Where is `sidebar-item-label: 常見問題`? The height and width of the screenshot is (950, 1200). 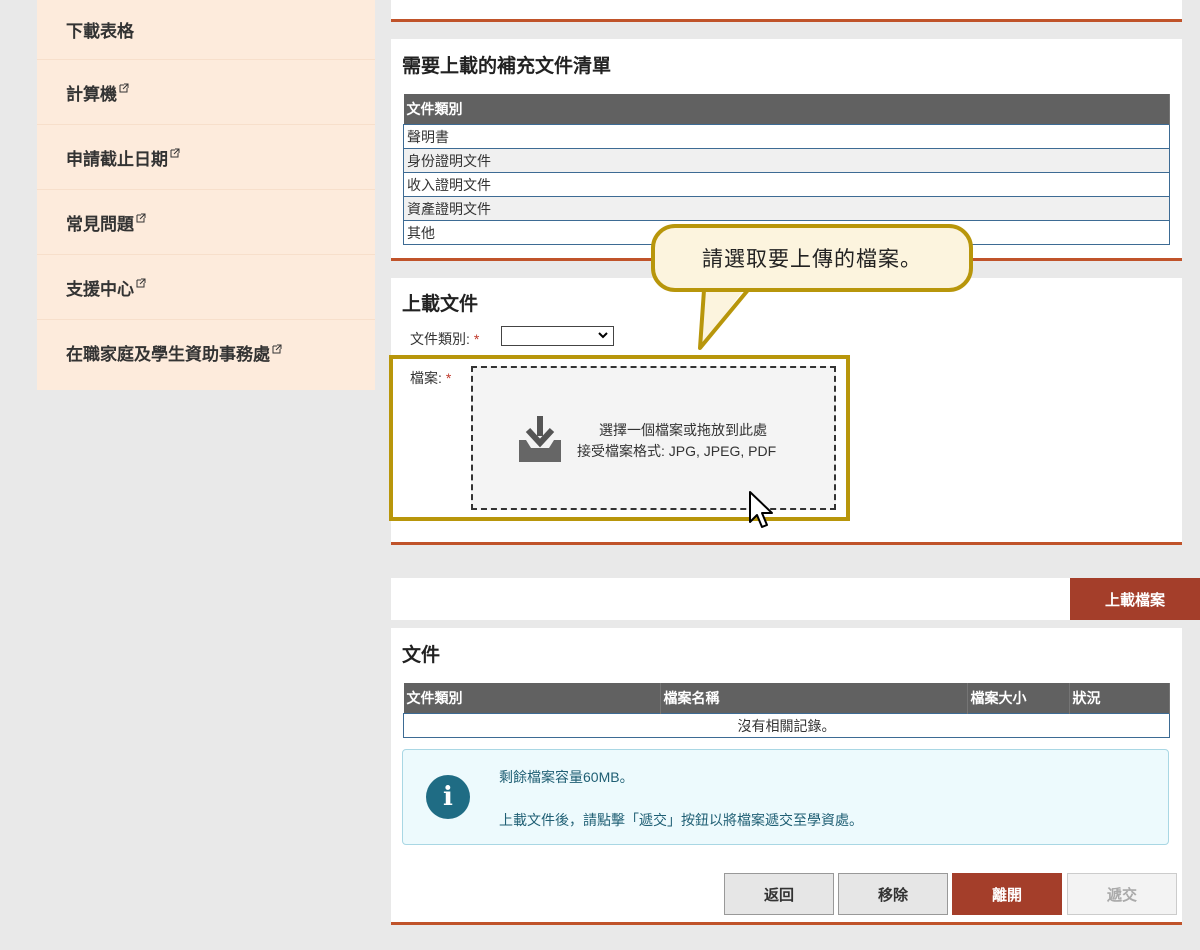
sidebar-item-label: 常見問題 is located at coordinates (100, 224).